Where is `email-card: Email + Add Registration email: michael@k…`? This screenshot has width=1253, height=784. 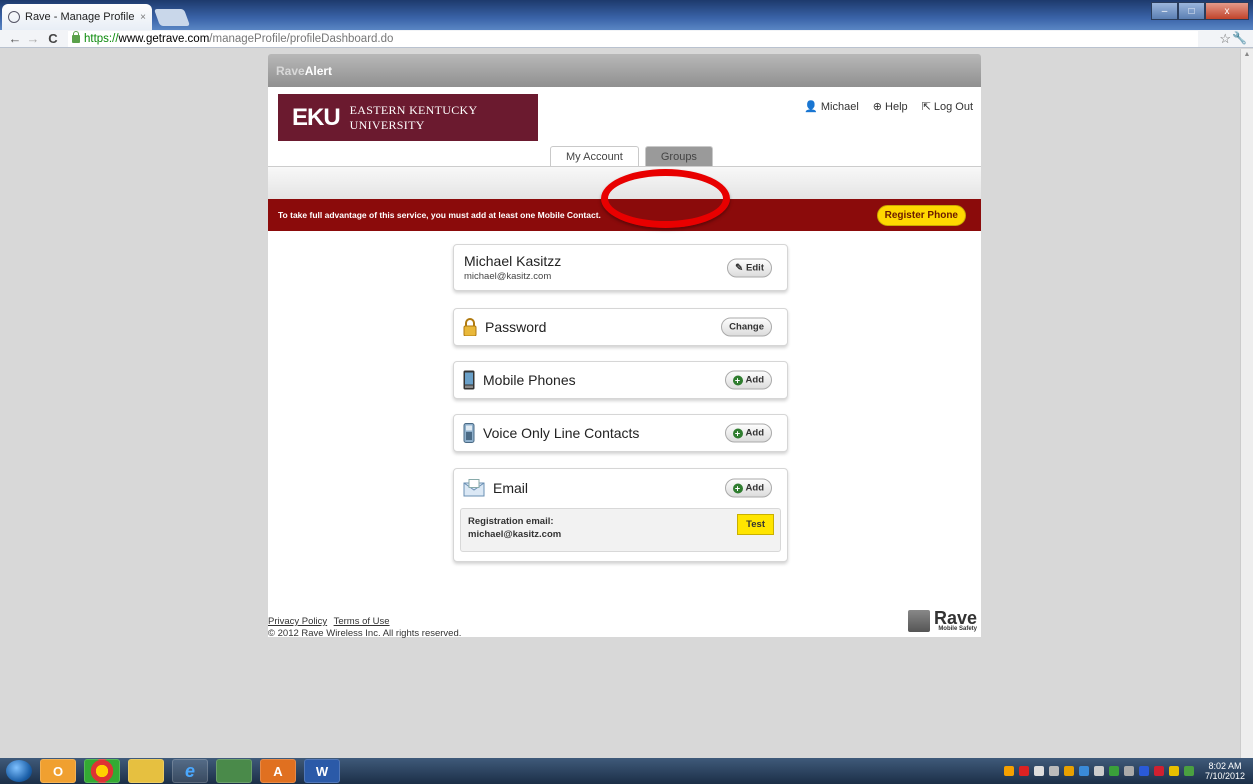
email-card: Email + Add Registration email: michael@k… is located at coordinates (620, 515).